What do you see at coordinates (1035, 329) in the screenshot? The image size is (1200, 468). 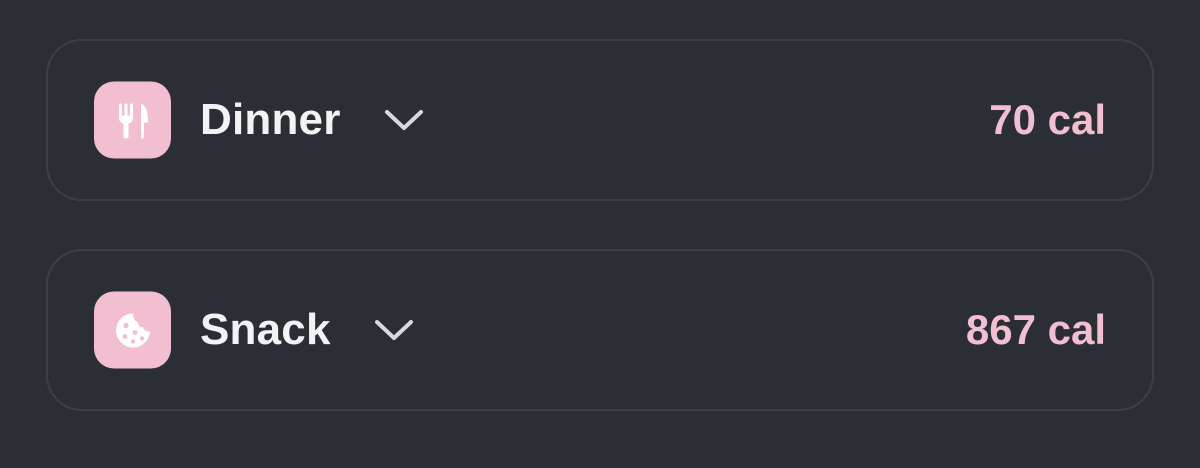 I see `meal-calories: 867 cal` at bounding box center [1035, 329].